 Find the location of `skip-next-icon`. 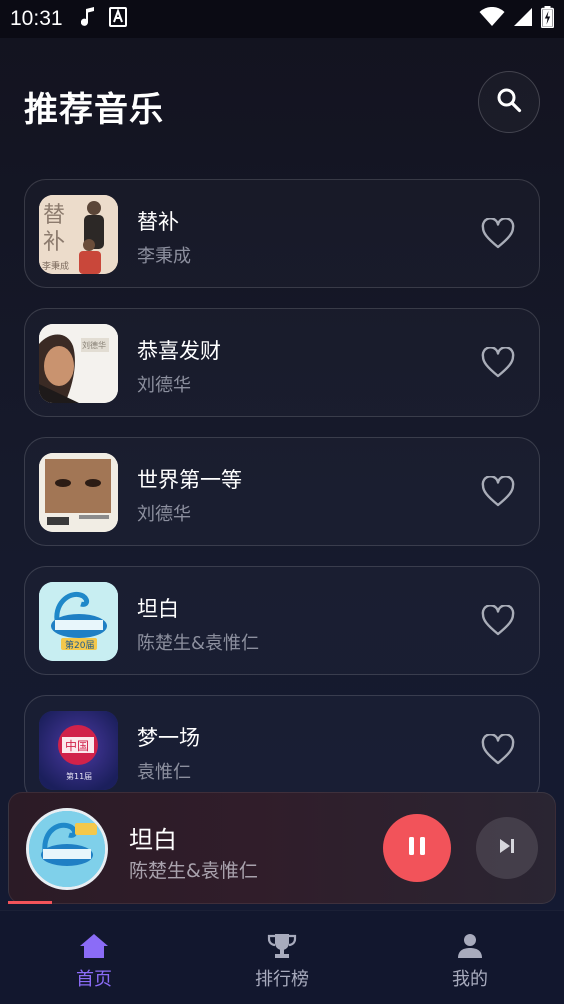

skip-next-icon is located at coordinates (507, 848).